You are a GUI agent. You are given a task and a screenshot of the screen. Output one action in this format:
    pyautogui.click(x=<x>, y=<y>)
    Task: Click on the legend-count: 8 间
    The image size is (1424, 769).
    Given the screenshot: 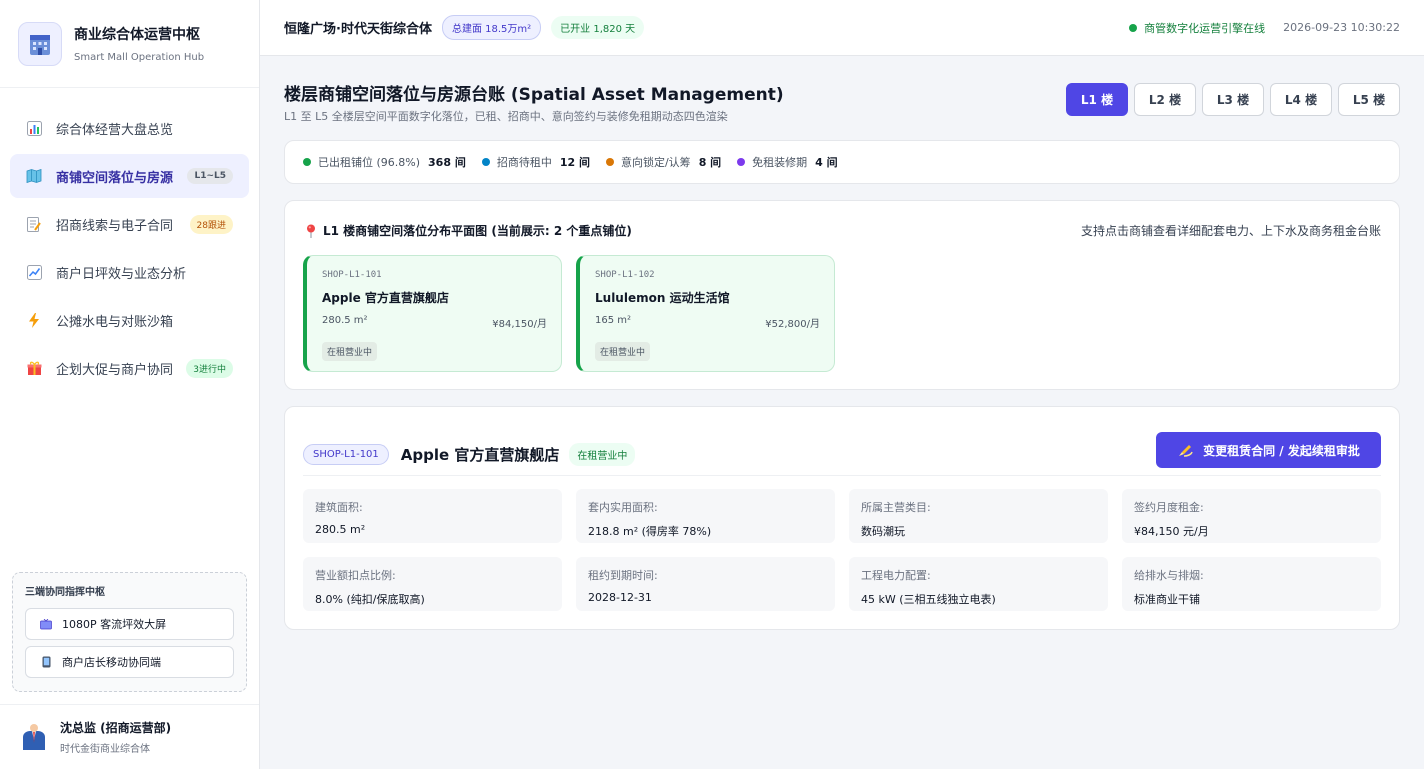 What is the action you would take?
    pyautogui.click(x=710, y=162)
    